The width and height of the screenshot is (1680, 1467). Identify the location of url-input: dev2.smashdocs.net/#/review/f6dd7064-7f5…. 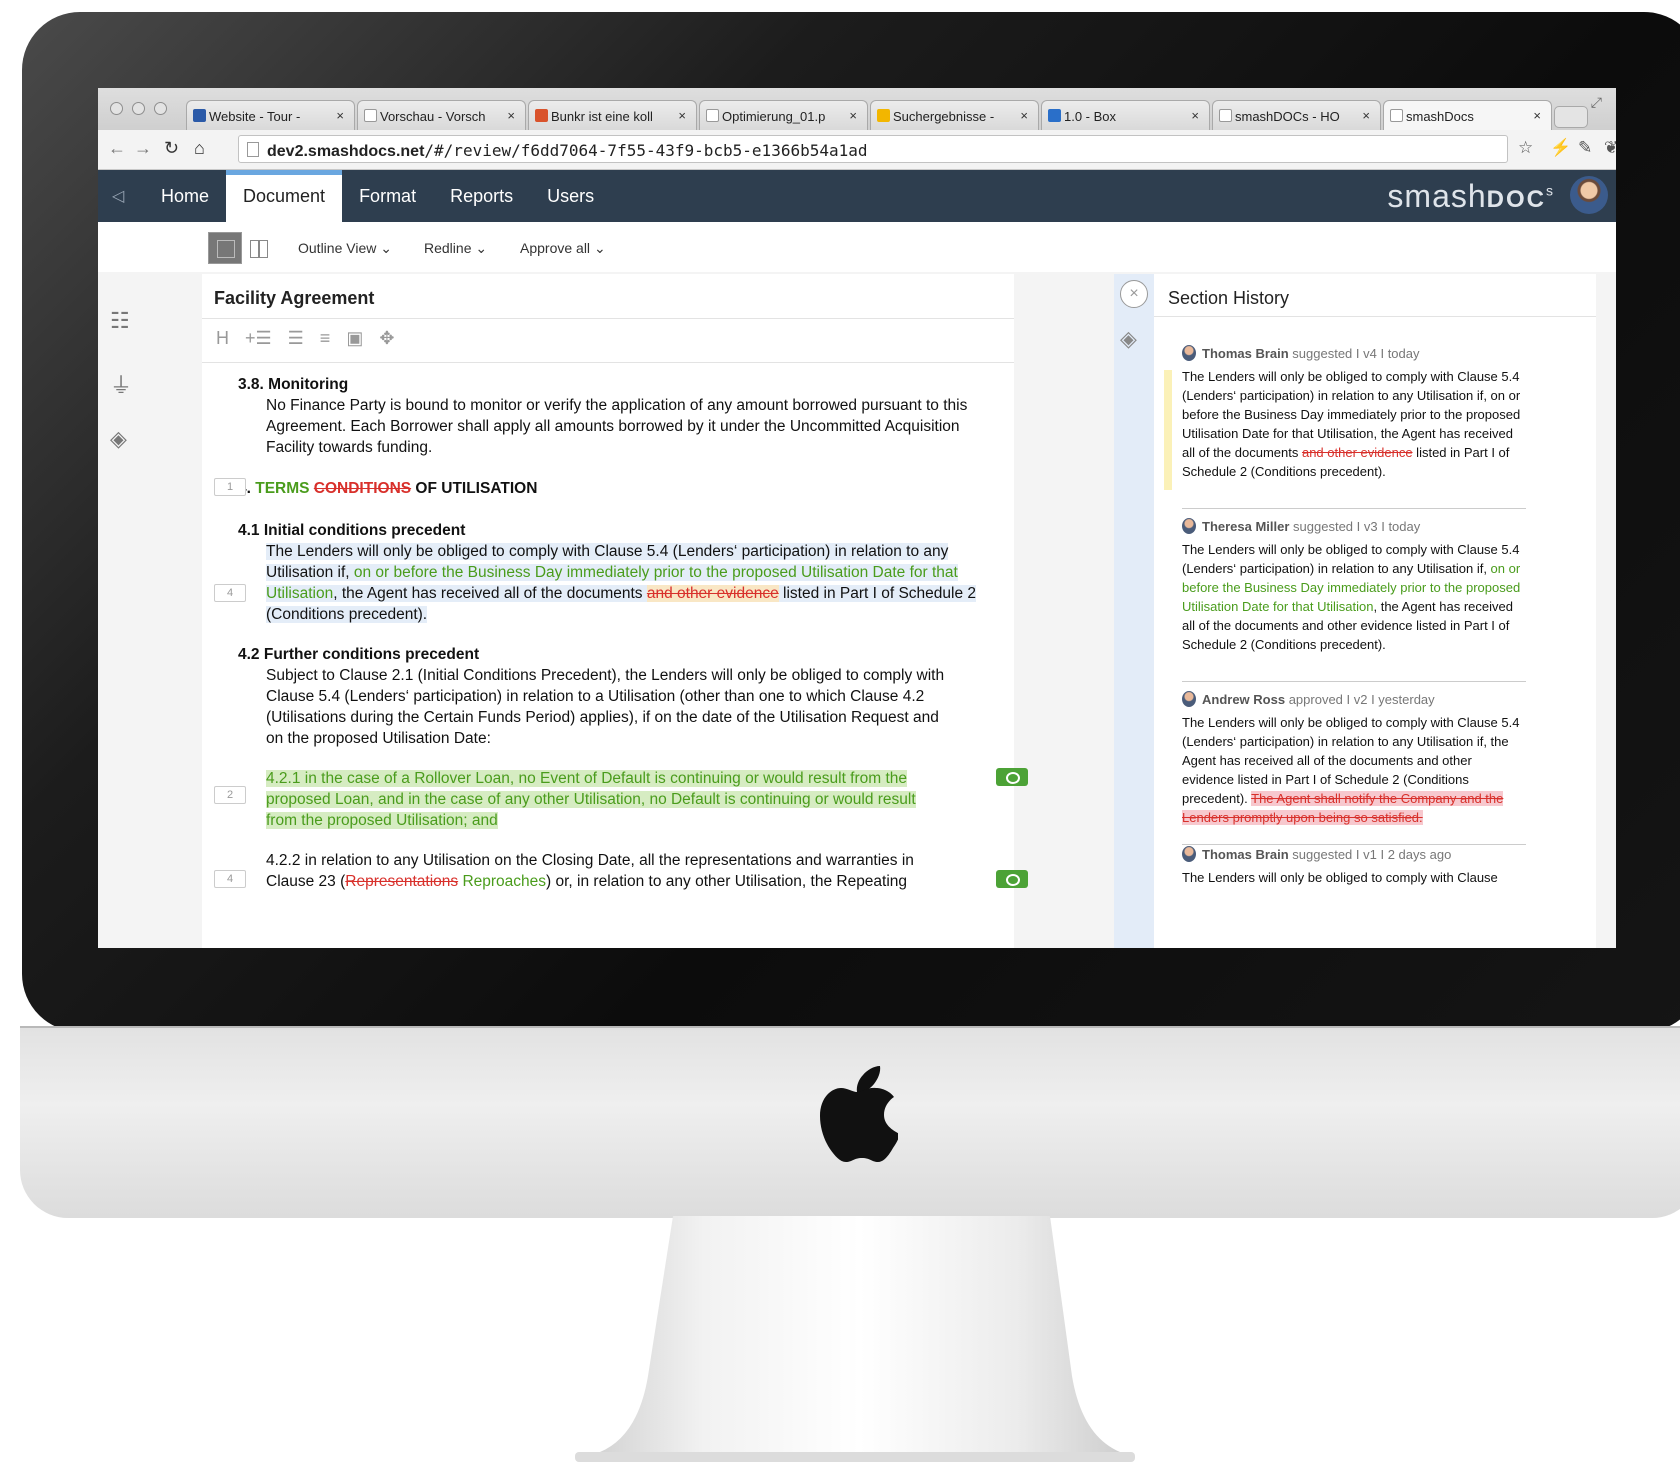
(873, 149).